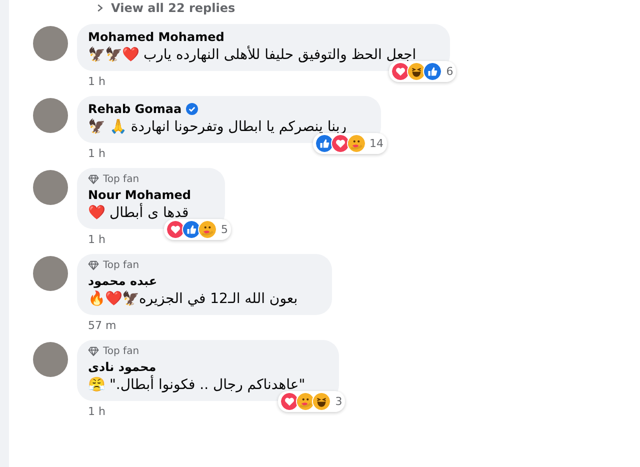 The width and height of the screenshot is (640, 467). I want to click on commenter-name: Rehab Gomaa, so click(135, 109).